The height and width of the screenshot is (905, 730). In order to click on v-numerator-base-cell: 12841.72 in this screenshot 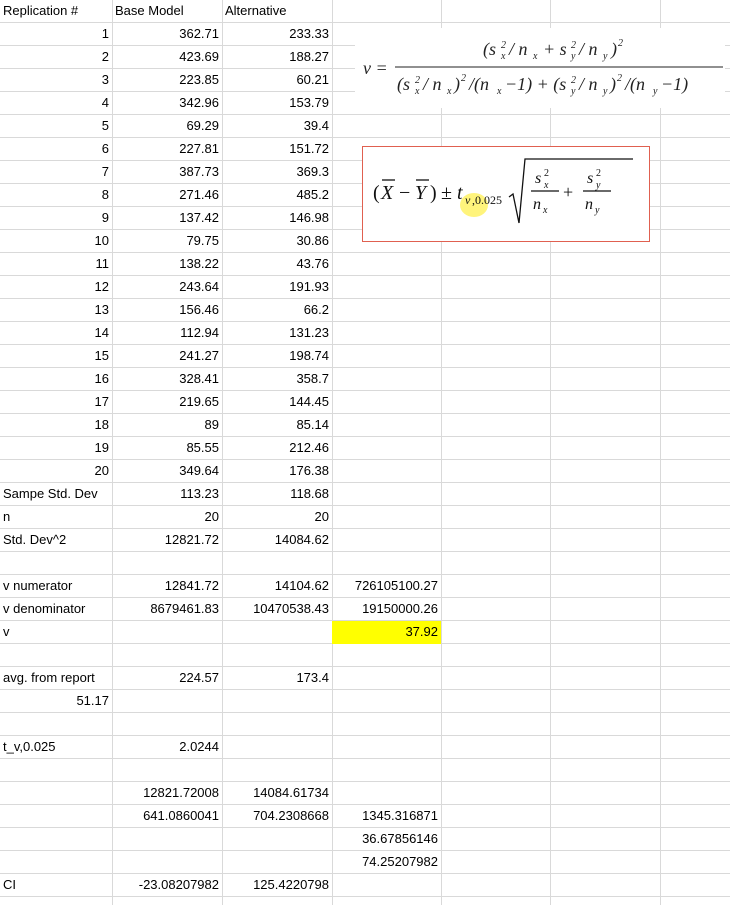, I will do `click(167, 586)`.